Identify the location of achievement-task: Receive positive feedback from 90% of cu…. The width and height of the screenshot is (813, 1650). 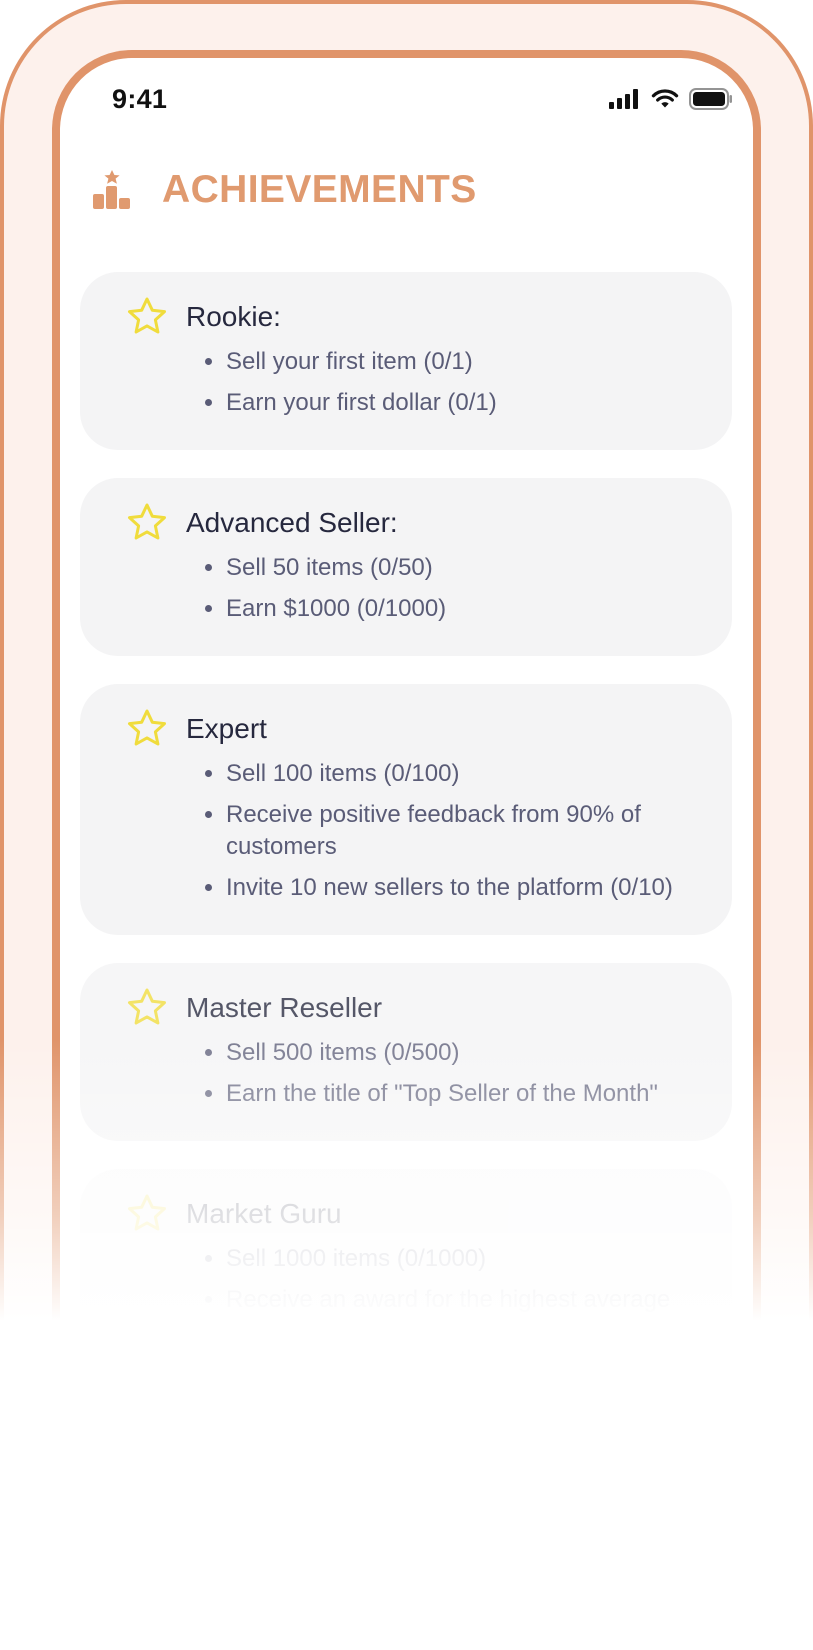
(459, 831).